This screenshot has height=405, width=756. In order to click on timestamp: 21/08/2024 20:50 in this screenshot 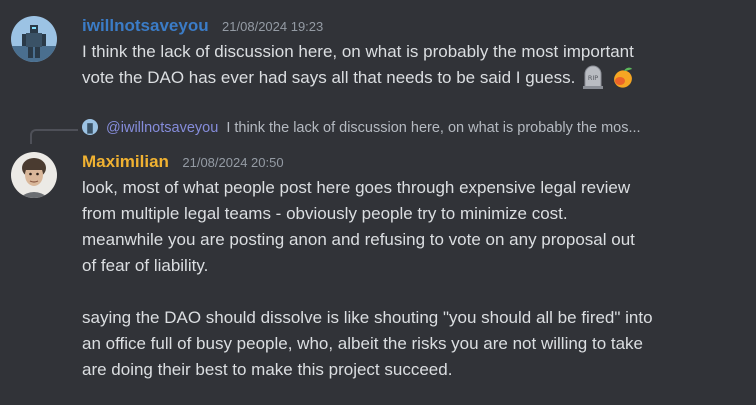, I will do `click(232, 162)`.